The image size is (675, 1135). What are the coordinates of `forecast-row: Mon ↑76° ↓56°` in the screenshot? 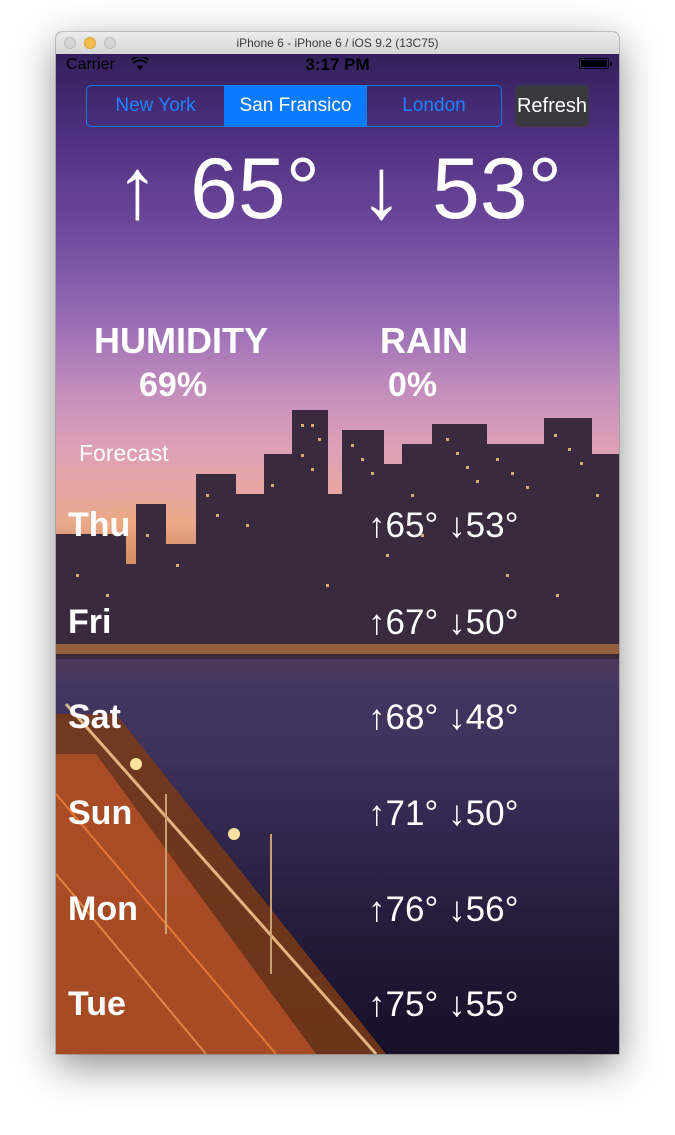 It's located at (337, 920).